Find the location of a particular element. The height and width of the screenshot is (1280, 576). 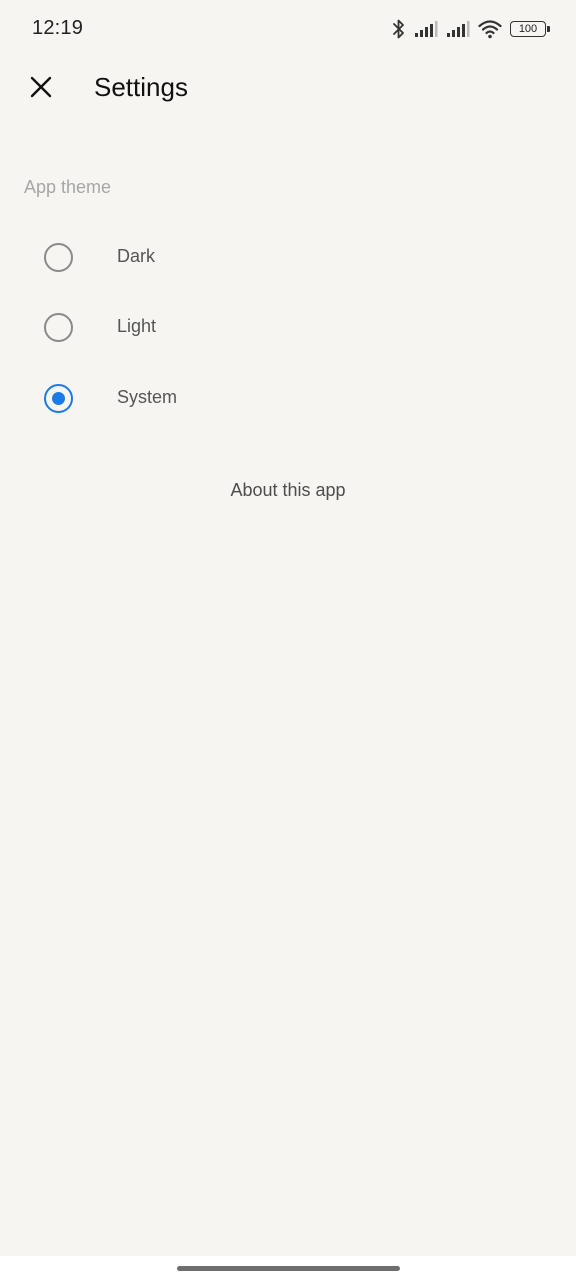

status-bar: 12:19 100 is located at coordinates (288, 29).